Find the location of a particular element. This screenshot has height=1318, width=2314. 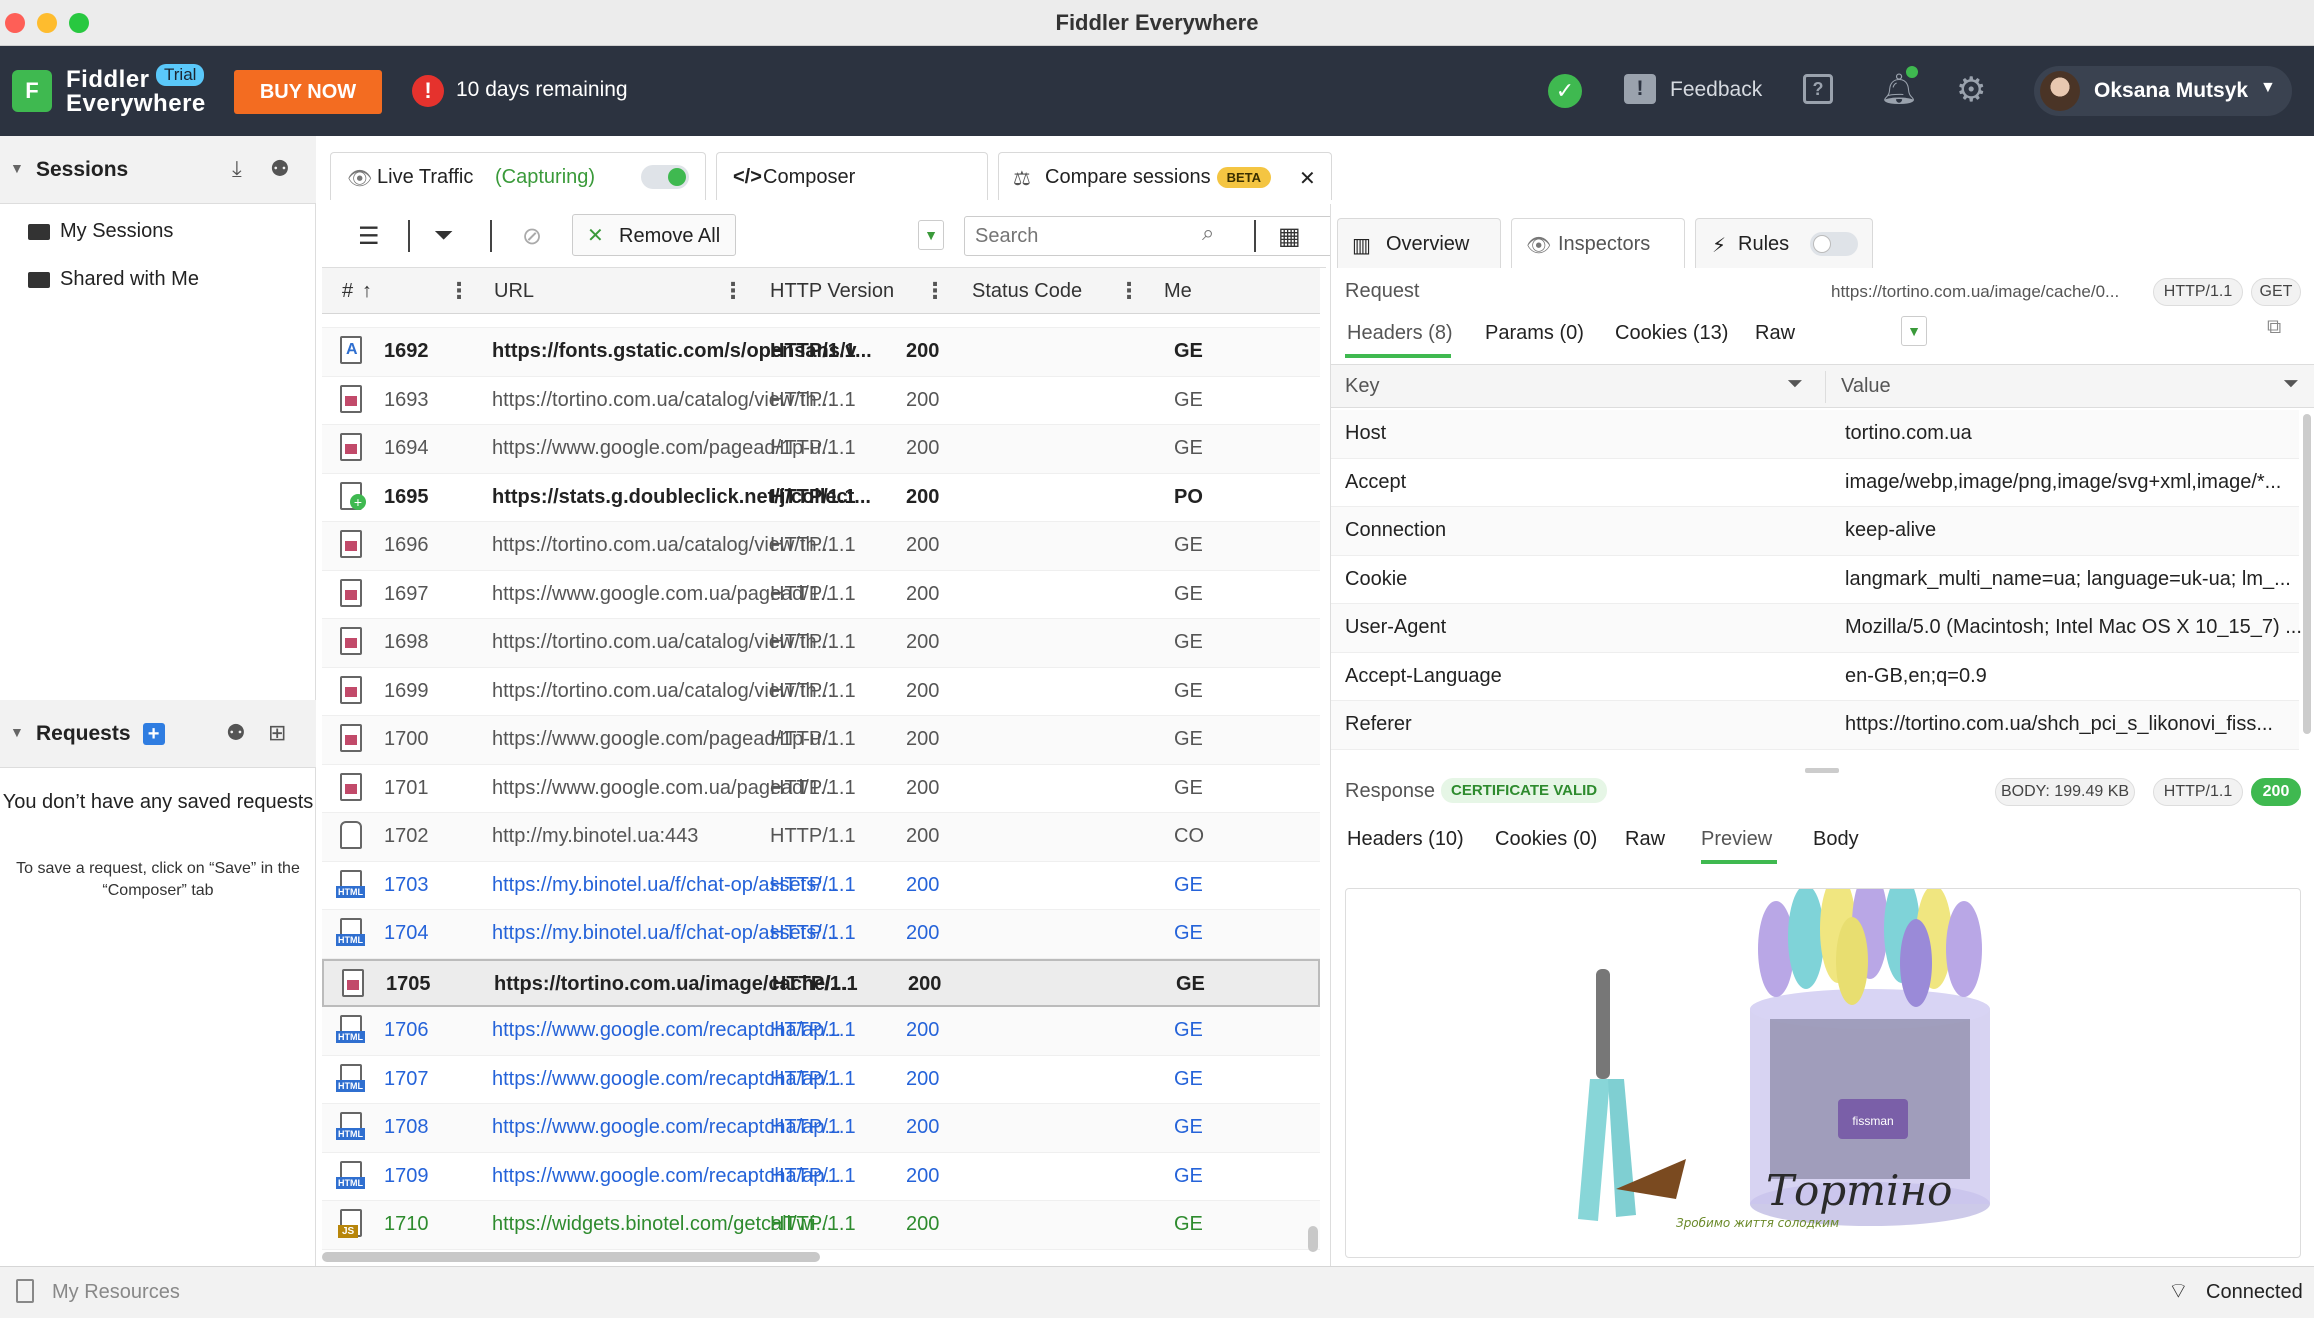

product-image: fissman Тортіно Зробимо життя солодким is located at coordinates (1784, 1050).